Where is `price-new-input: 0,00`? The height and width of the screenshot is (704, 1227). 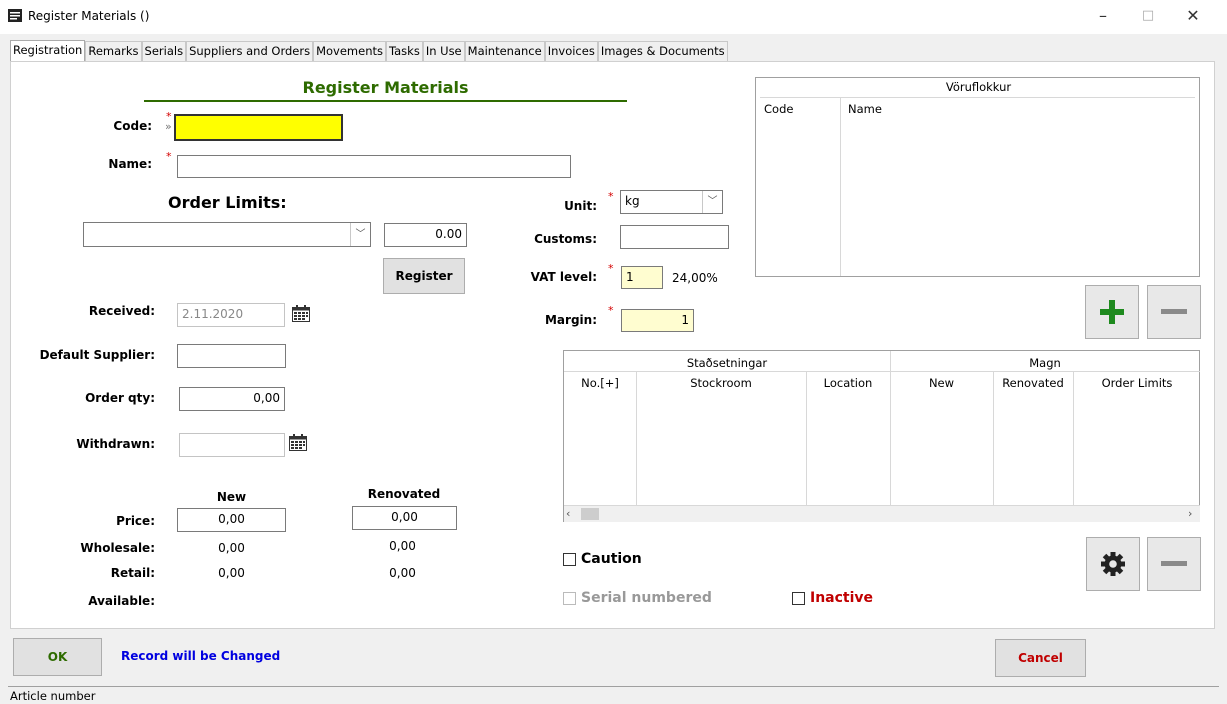
price-new-input: 0,00 is located at coordinates (231, 520).